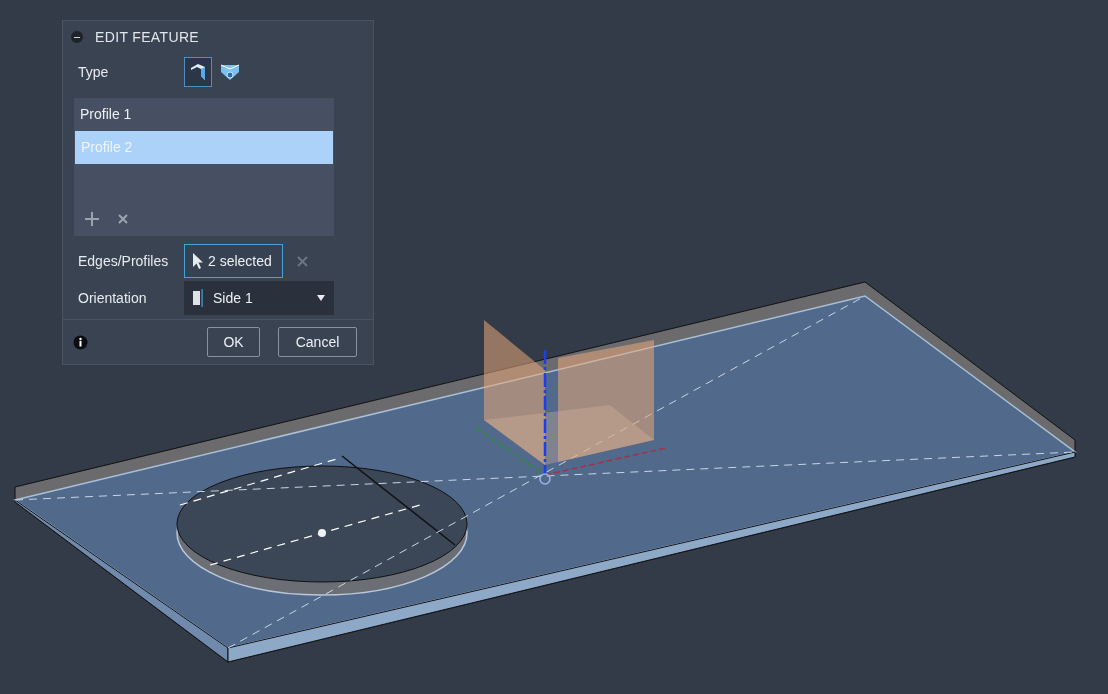  I want to click on dialog-title: EDIT FEATURE, so click(147, 37).